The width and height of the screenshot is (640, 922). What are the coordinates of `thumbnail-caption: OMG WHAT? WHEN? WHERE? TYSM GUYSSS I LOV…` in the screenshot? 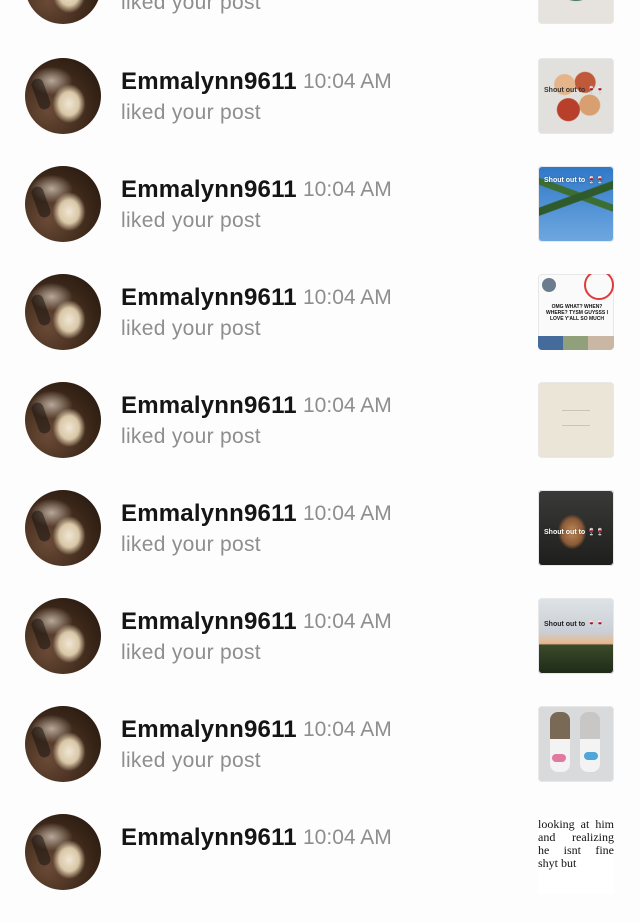 It's located at (577, 313).